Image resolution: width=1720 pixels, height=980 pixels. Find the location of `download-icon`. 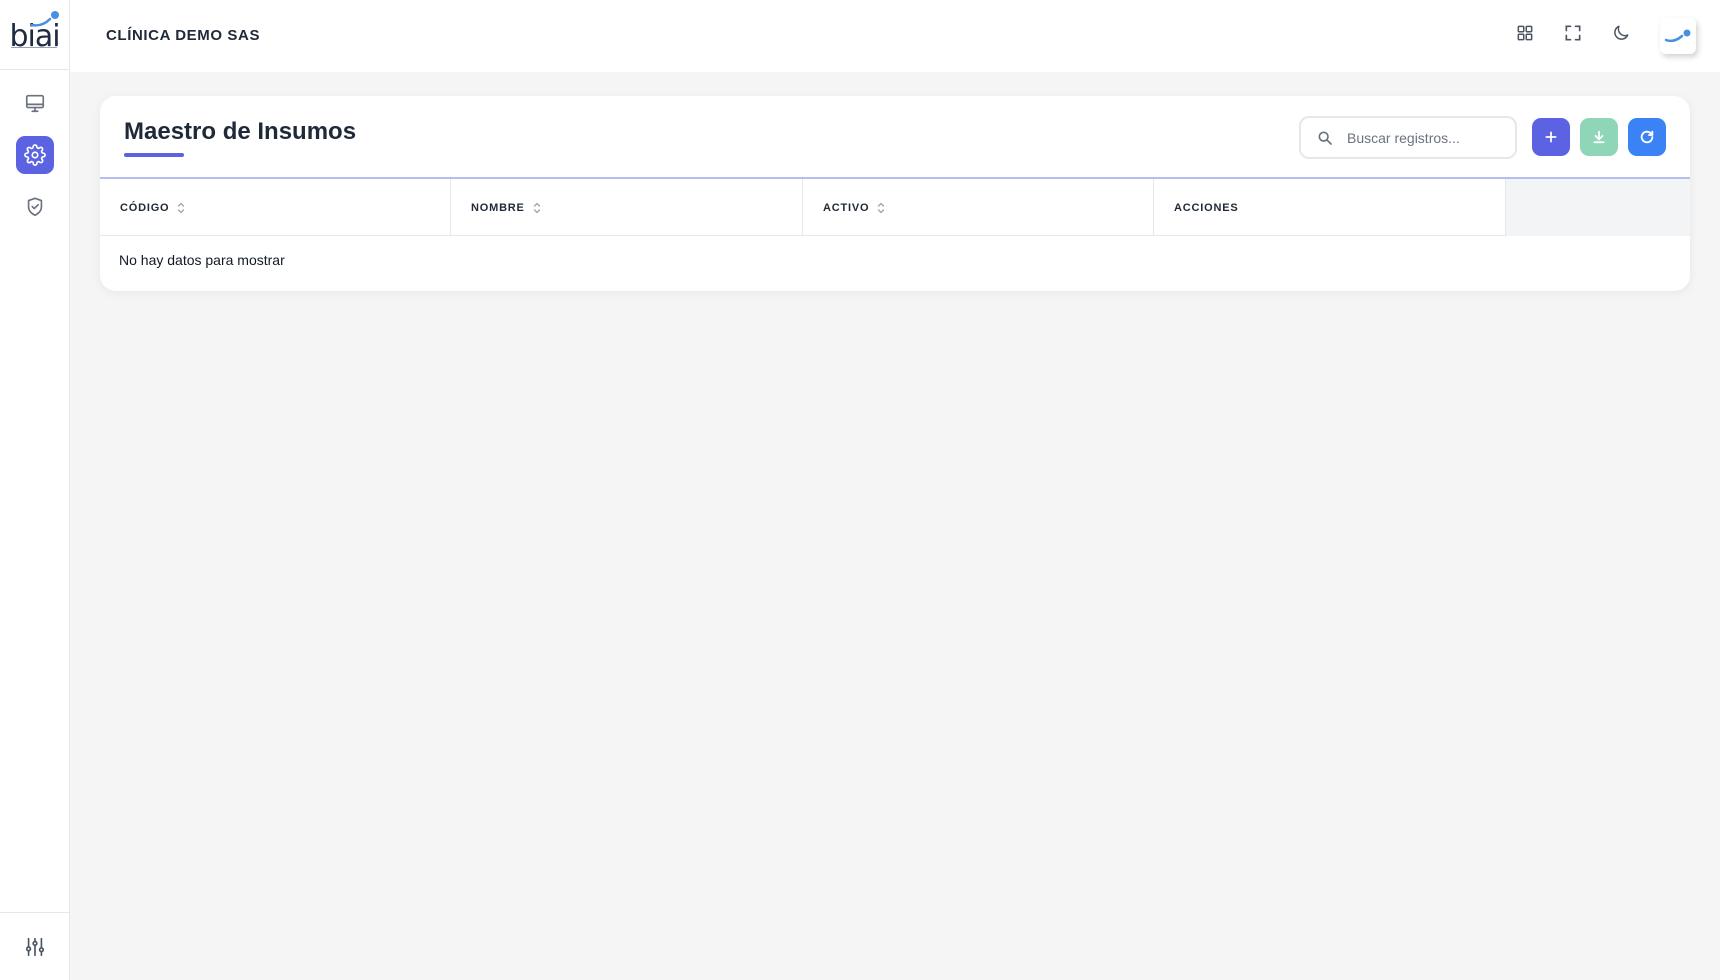

download-icon is located at coordinates (1599, 137).